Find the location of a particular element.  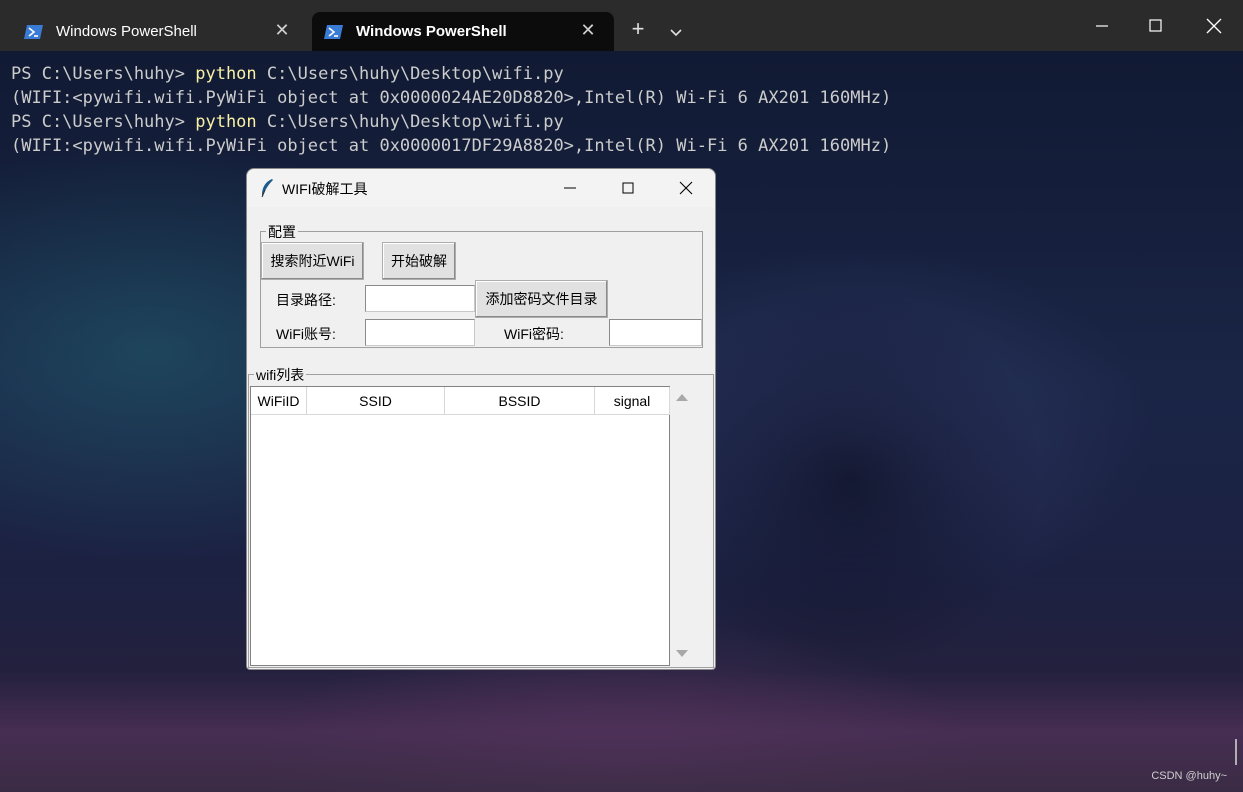

account-input is located at coordinates (420, 332).